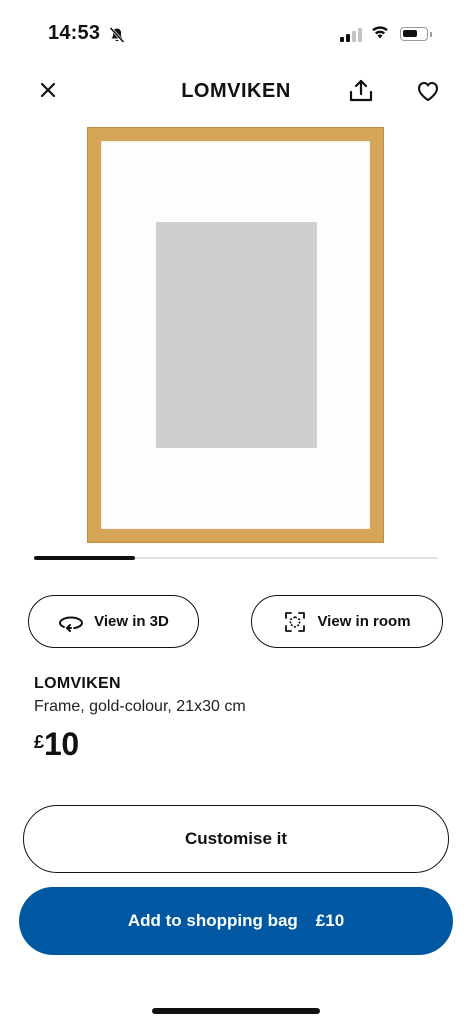  I want to click on view-in-room-label: View in room, so click(364, 621).